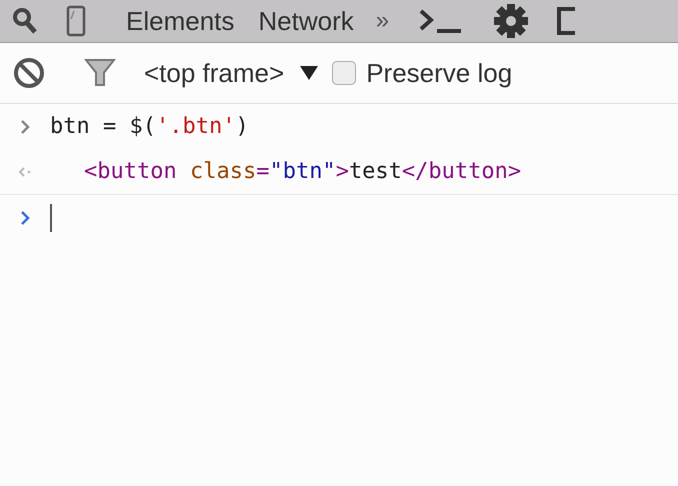  I want to click on checkbox, so click(344, 73).